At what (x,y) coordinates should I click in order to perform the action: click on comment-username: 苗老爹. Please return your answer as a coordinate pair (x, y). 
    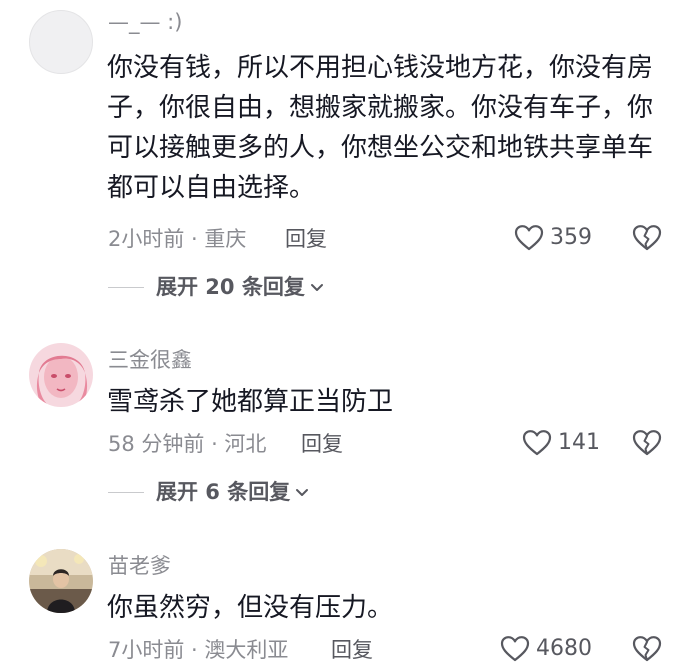
    Looking at the image, I should click on (139, 566).